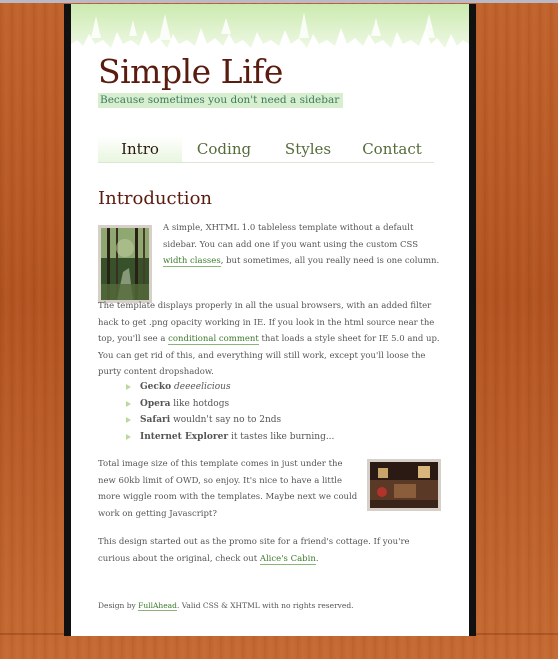 The height and width of the screenshot is (659, 558). I want to click on site-title: Simple Life, so click(190, 71).